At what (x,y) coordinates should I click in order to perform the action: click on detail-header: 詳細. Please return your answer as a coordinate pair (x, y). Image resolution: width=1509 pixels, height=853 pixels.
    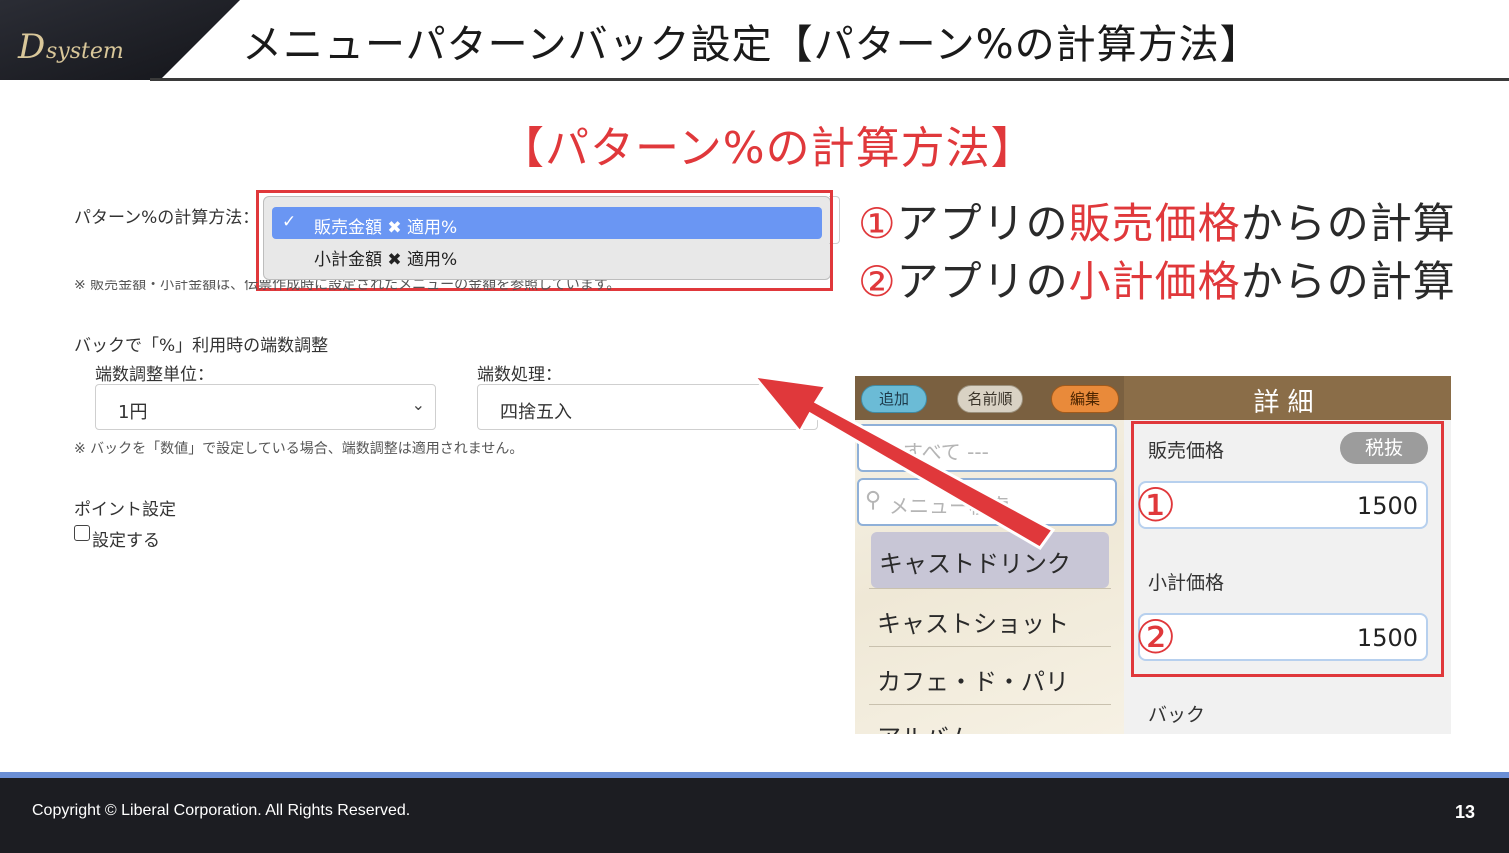
    Looking at the image, I should click on (1287, 398).